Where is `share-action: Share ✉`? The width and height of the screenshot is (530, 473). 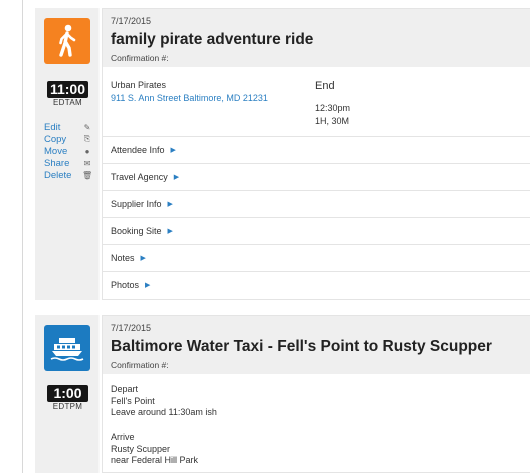
share-action: Share ✉ is located at coordinates (68, 163).